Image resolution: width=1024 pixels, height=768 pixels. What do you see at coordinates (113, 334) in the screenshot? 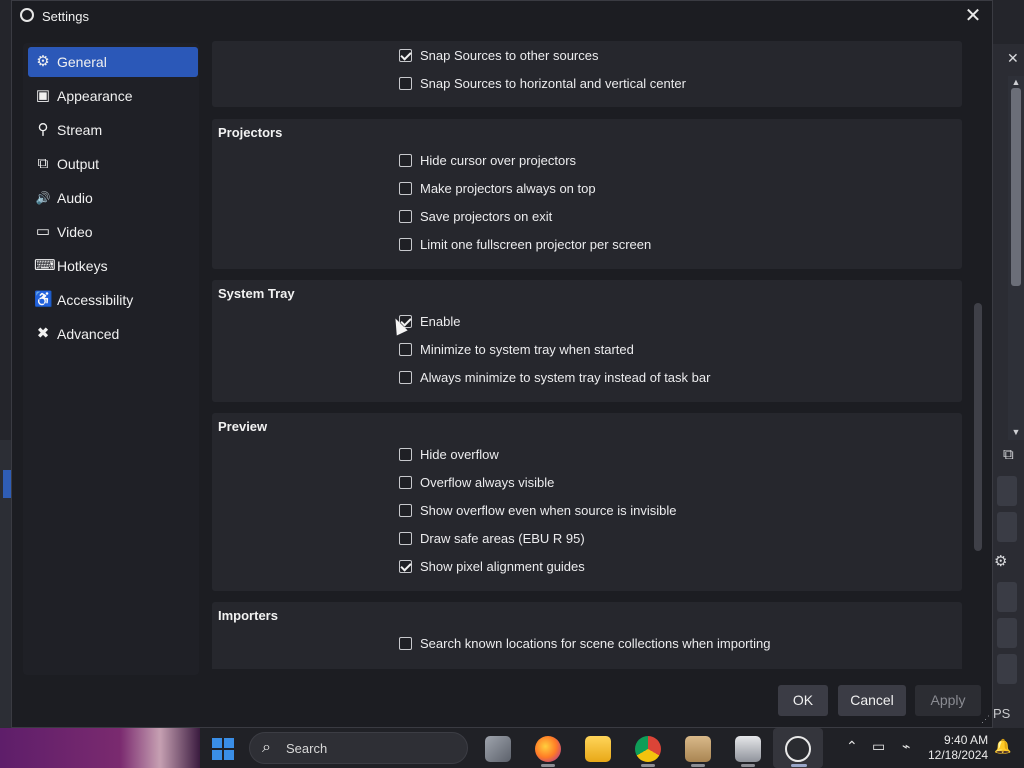
I see `sidebar-item-advanced: ✖ Advanced` at bounding box center [113, 334].